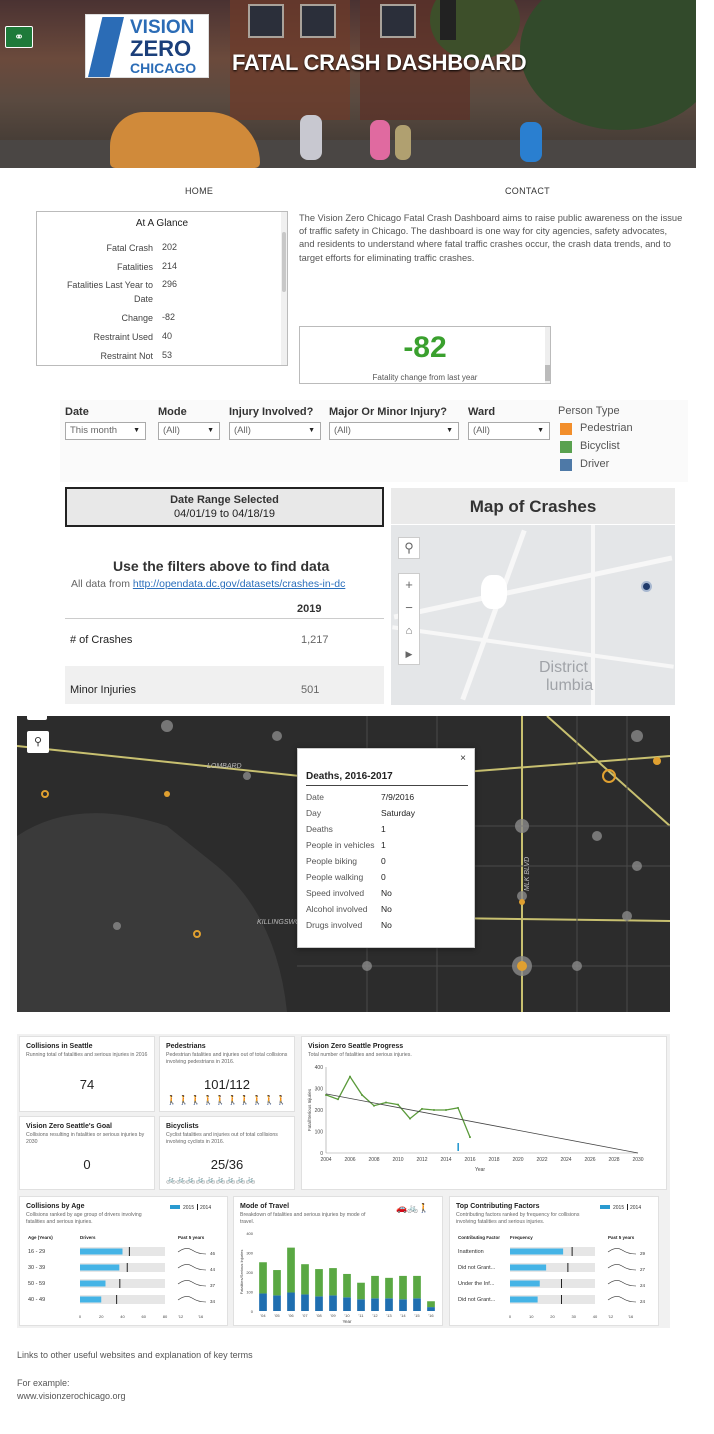 The image size is (714, 1434). Describe the element at coordinates (319, 1090) in the screenshot. I see `y-tick-label: 300` at that location.